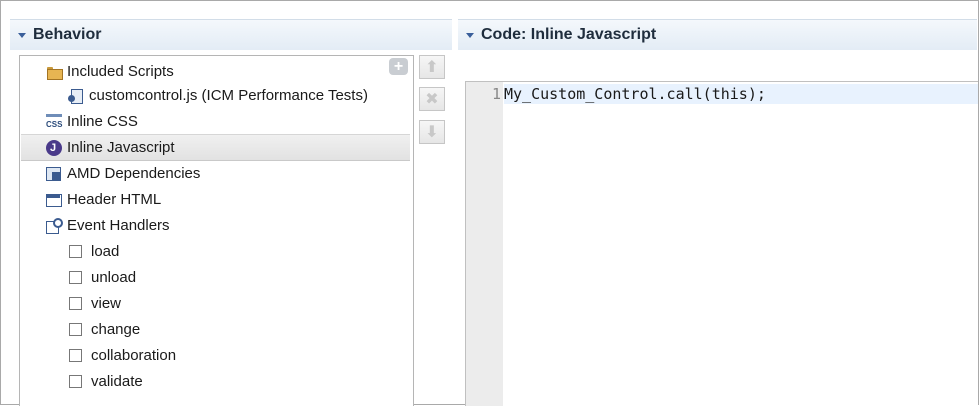  What do you see at coordinates (569, 34) in the screenshot?
I see `code-title: Code: Inline Javascript` at bounding box center [569, 34].